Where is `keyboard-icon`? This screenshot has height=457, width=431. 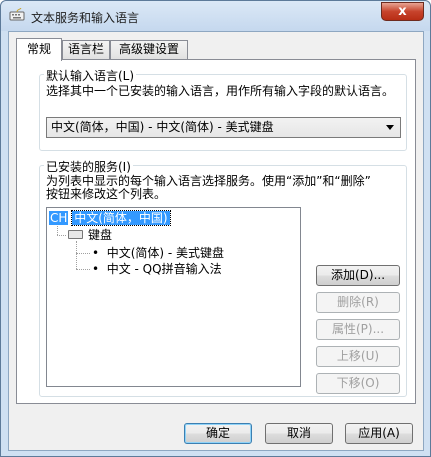
keyboard-icon is located at coordinates (75, 234).